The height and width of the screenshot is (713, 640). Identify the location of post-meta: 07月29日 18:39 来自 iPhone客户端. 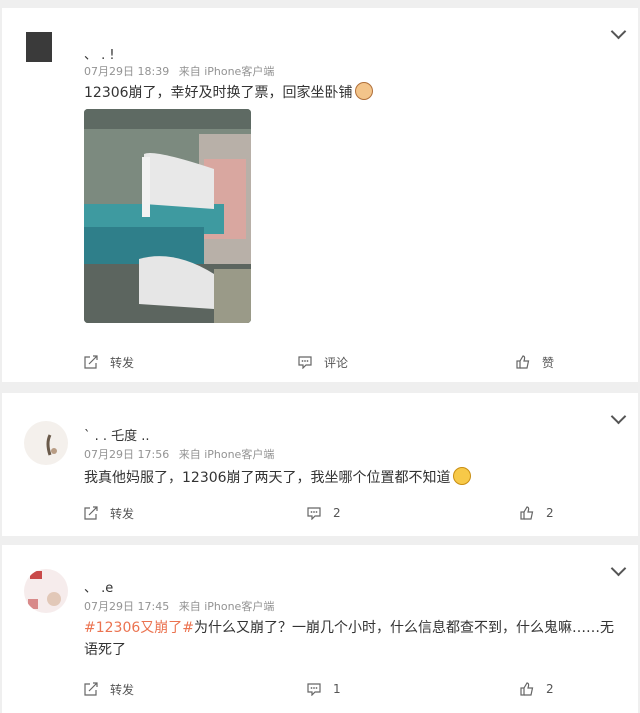
(182, 71).